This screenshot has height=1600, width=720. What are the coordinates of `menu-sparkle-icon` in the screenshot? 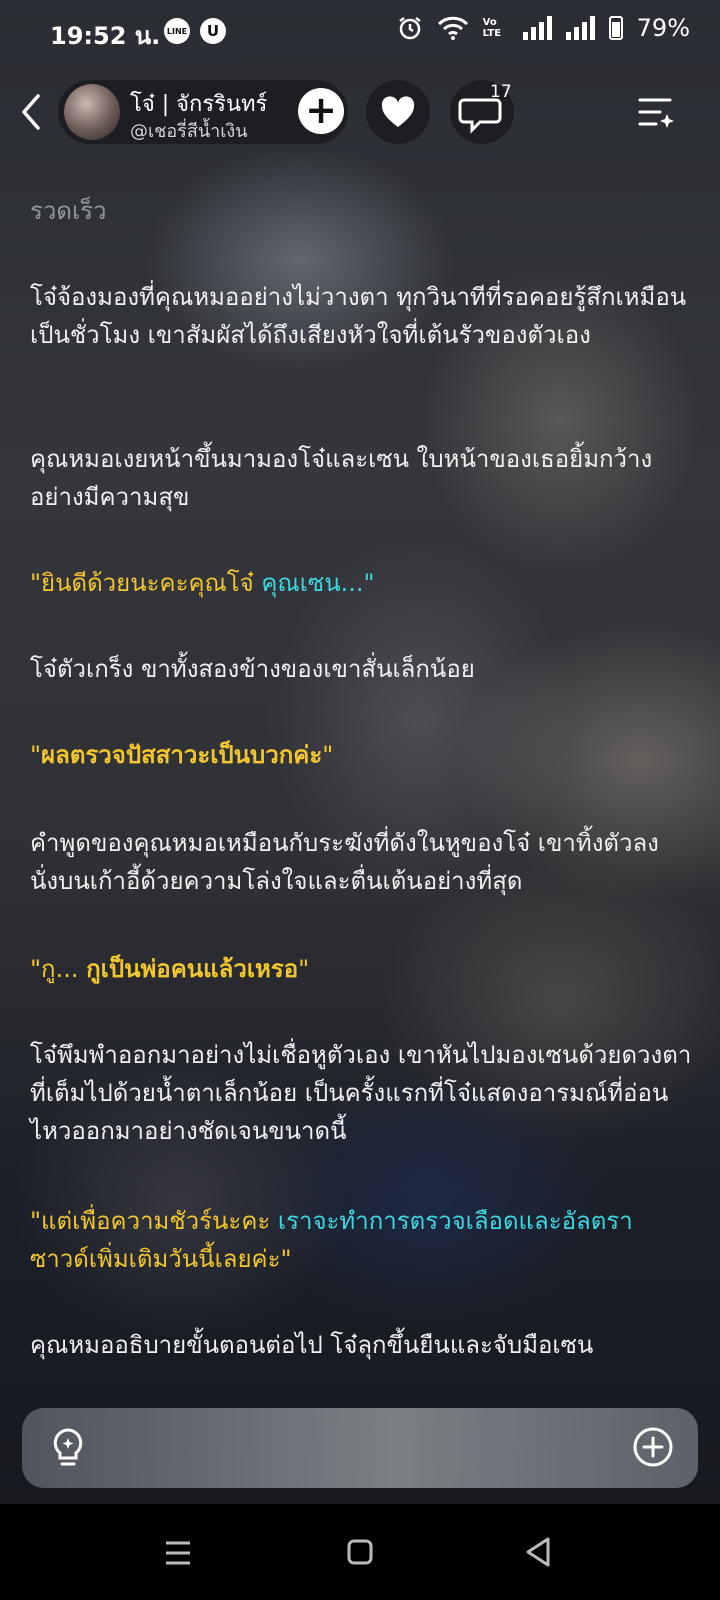 It's located at (656, 113).